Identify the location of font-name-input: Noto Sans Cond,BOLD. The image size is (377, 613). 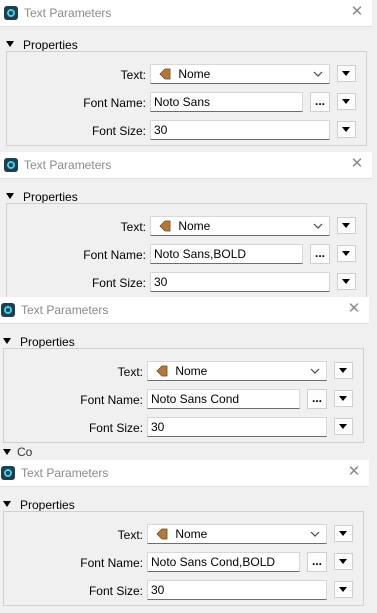
(223, 562).